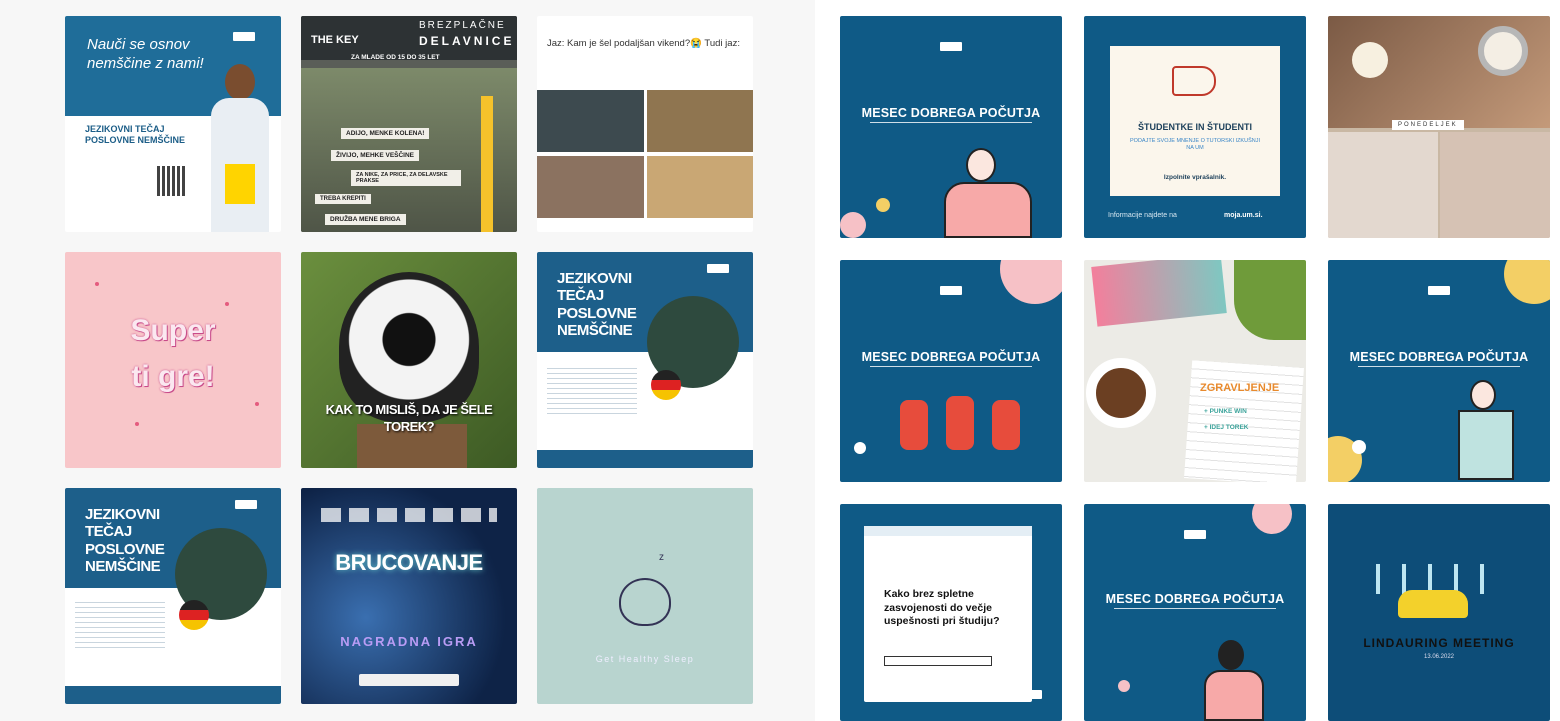 The width and height of the screenshot is (1560, 721). I want to click on note-item-1: + PUNKE WIN, so click(1225, 411).